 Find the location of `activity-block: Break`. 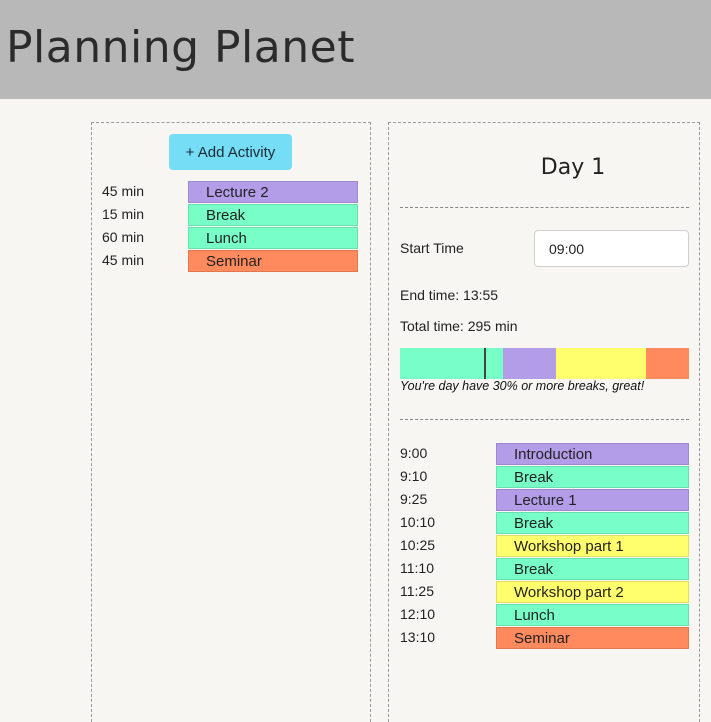

activity-block: Break is located at coordinates (273, 215).